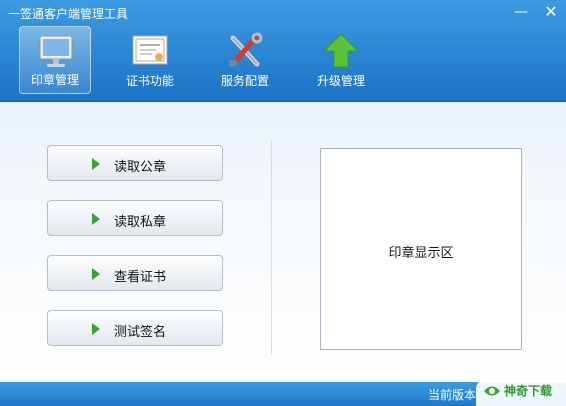  What do you see at coordinates (140, 222) in the screenshot?
I see `button-label: 读取私章` at bounding box center [140, 222].